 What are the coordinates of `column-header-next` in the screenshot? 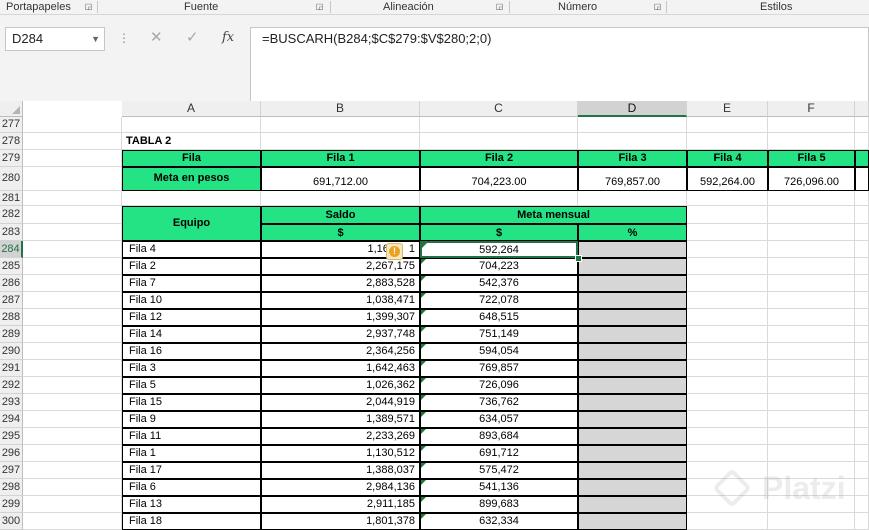 It's located at (862, 109).